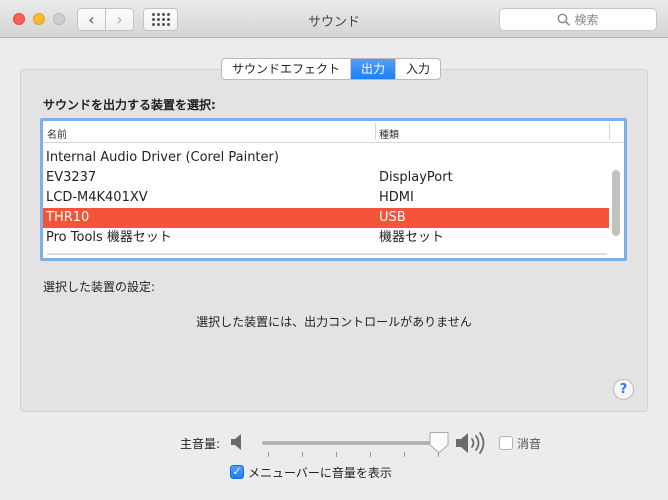 The image size is (668, 500). I want to click on device-type: DisplayPort, so click(416, 177).